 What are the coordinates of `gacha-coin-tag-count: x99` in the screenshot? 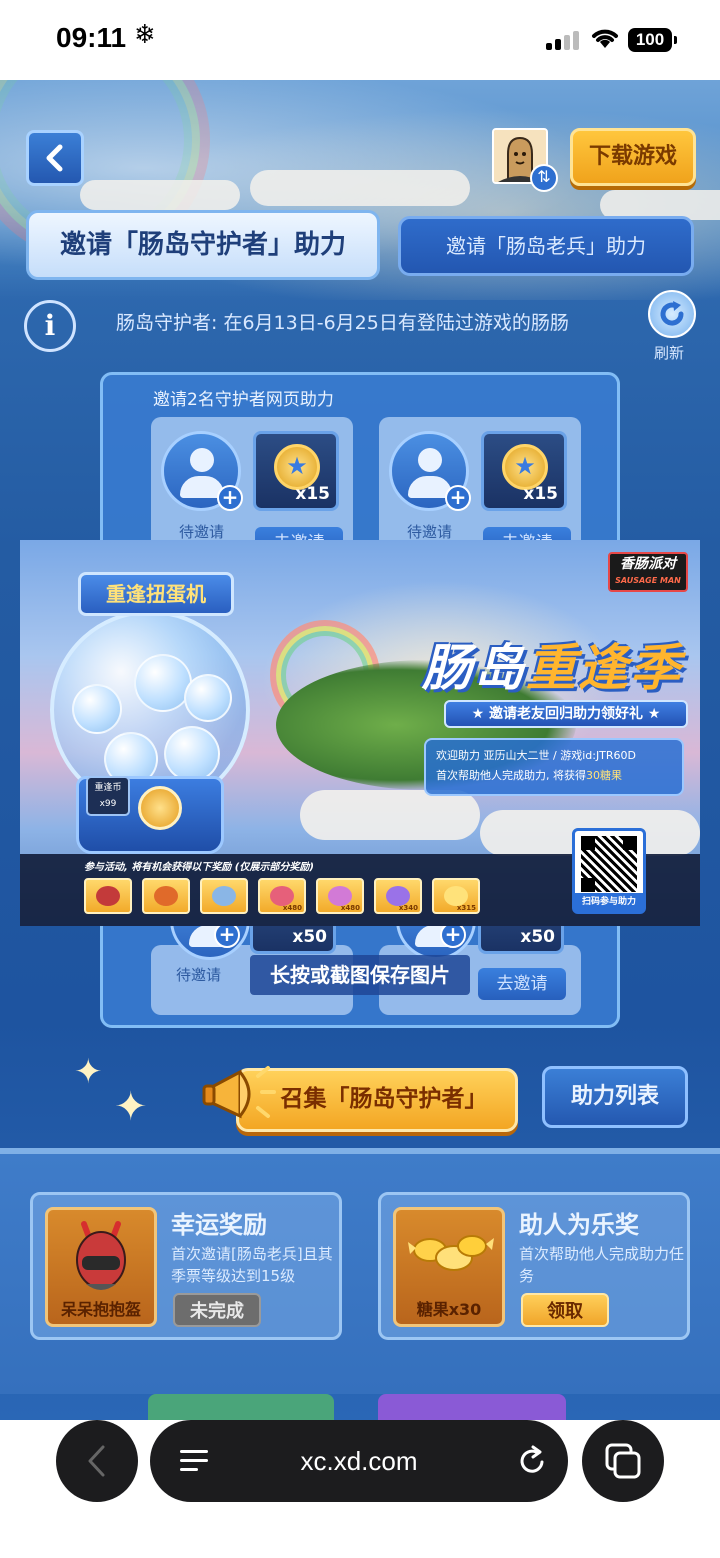 It's located at (108, 804).